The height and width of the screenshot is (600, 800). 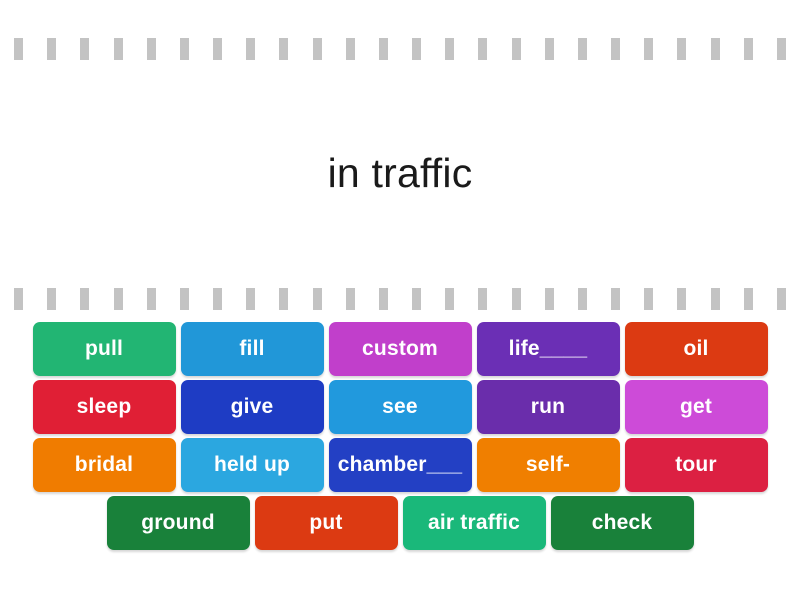 I want to click on answer-tile: air traffic, so click(x=474, y=523).